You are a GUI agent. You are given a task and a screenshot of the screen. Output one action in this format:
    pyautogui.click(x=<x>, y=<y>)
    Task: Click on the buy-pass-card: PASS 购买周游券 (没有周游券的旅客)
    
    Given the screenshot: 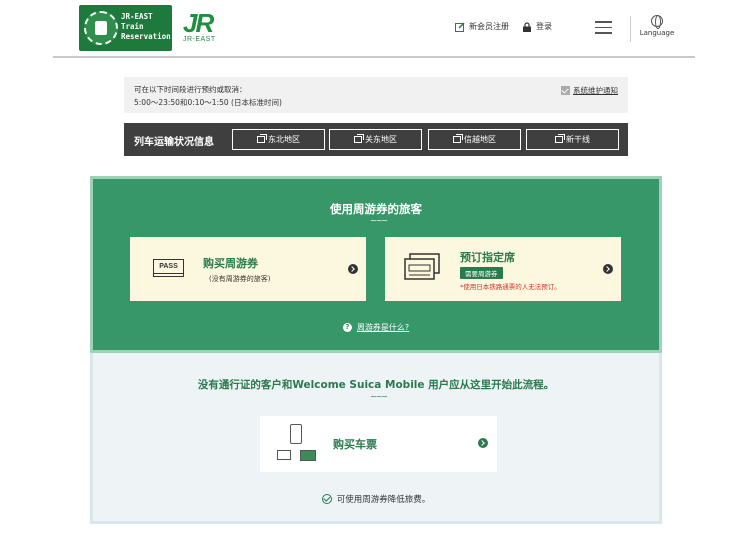 What is the action you would take?
    pyautogui.click(x=248, y=269)
    